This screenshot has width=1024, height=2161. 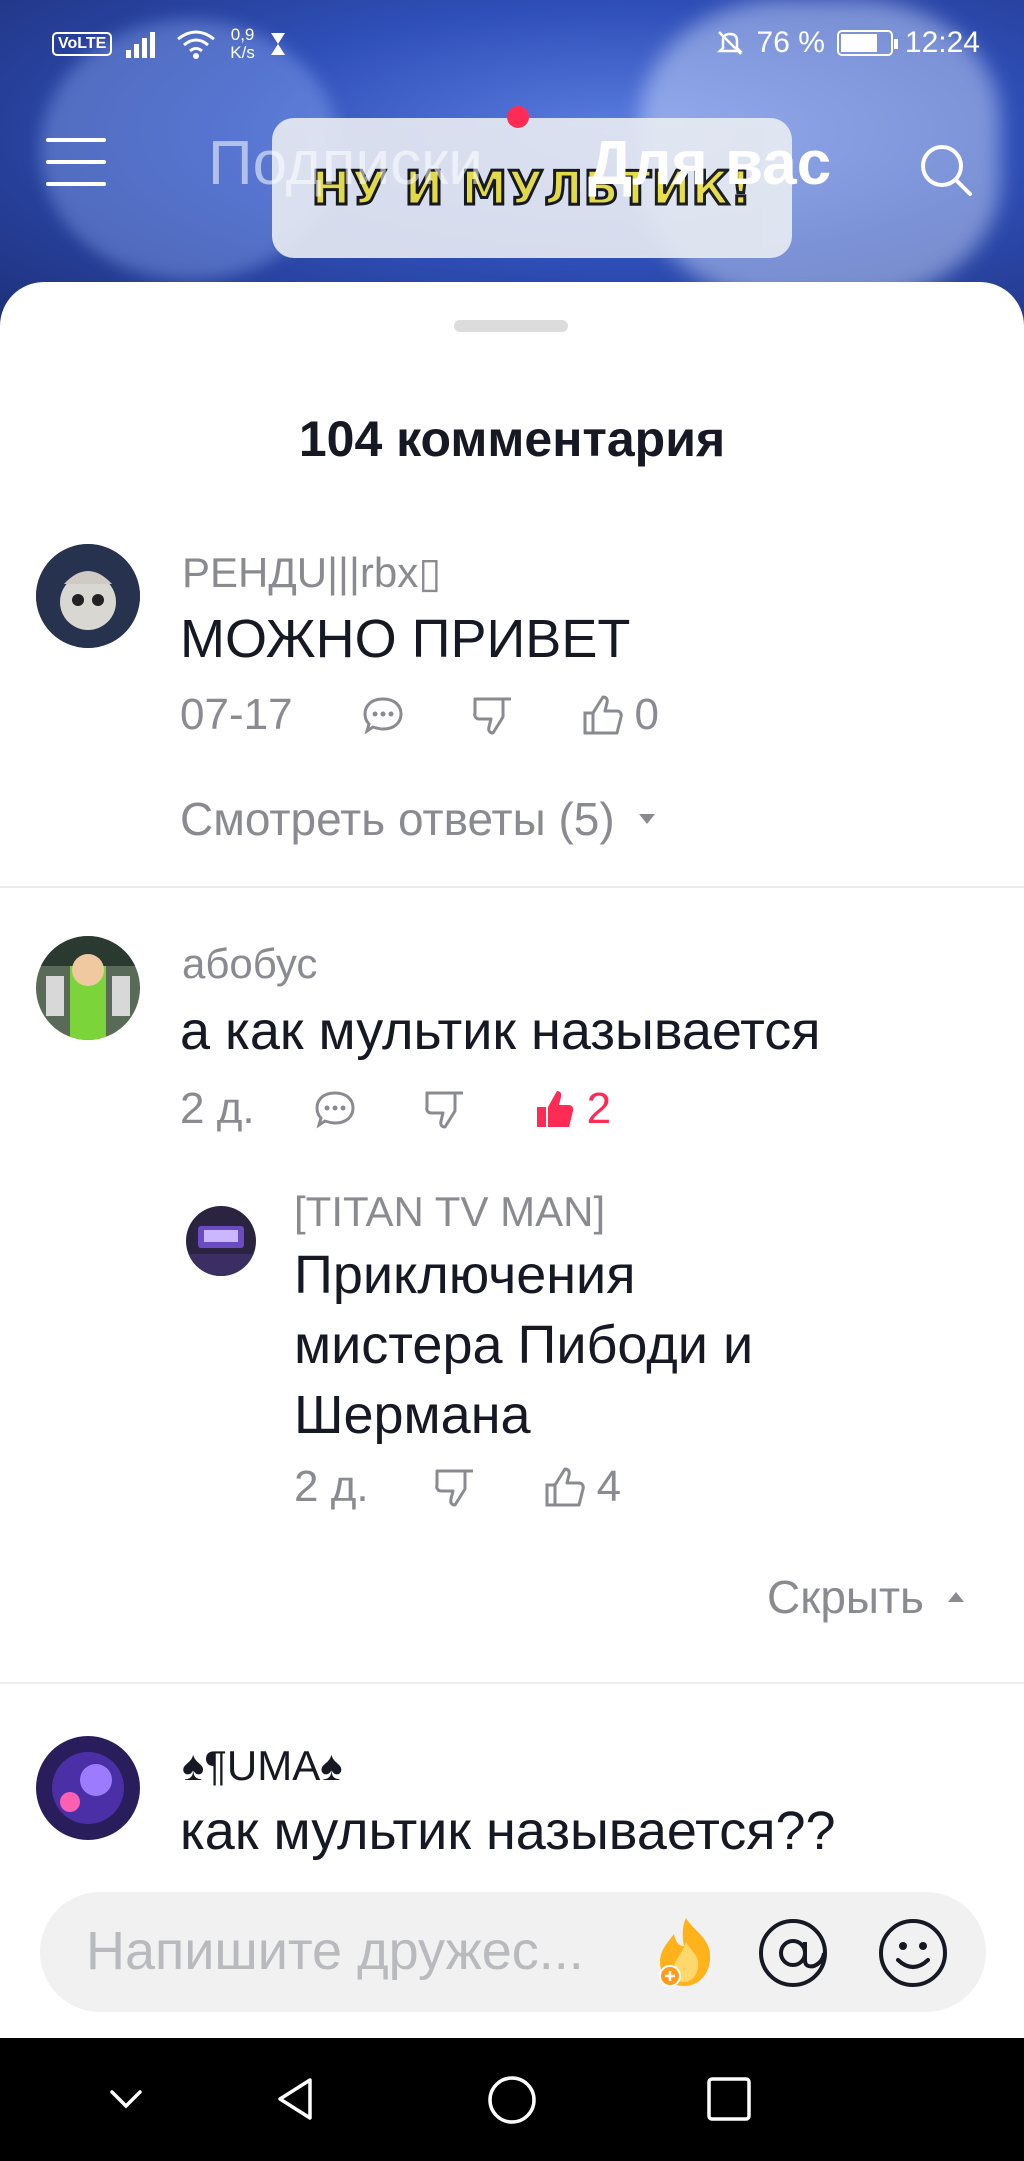 What do you see at coordinates (511, 326) in the screenshot?
I see `sheet-grabber` at bounding box center [511, 326].